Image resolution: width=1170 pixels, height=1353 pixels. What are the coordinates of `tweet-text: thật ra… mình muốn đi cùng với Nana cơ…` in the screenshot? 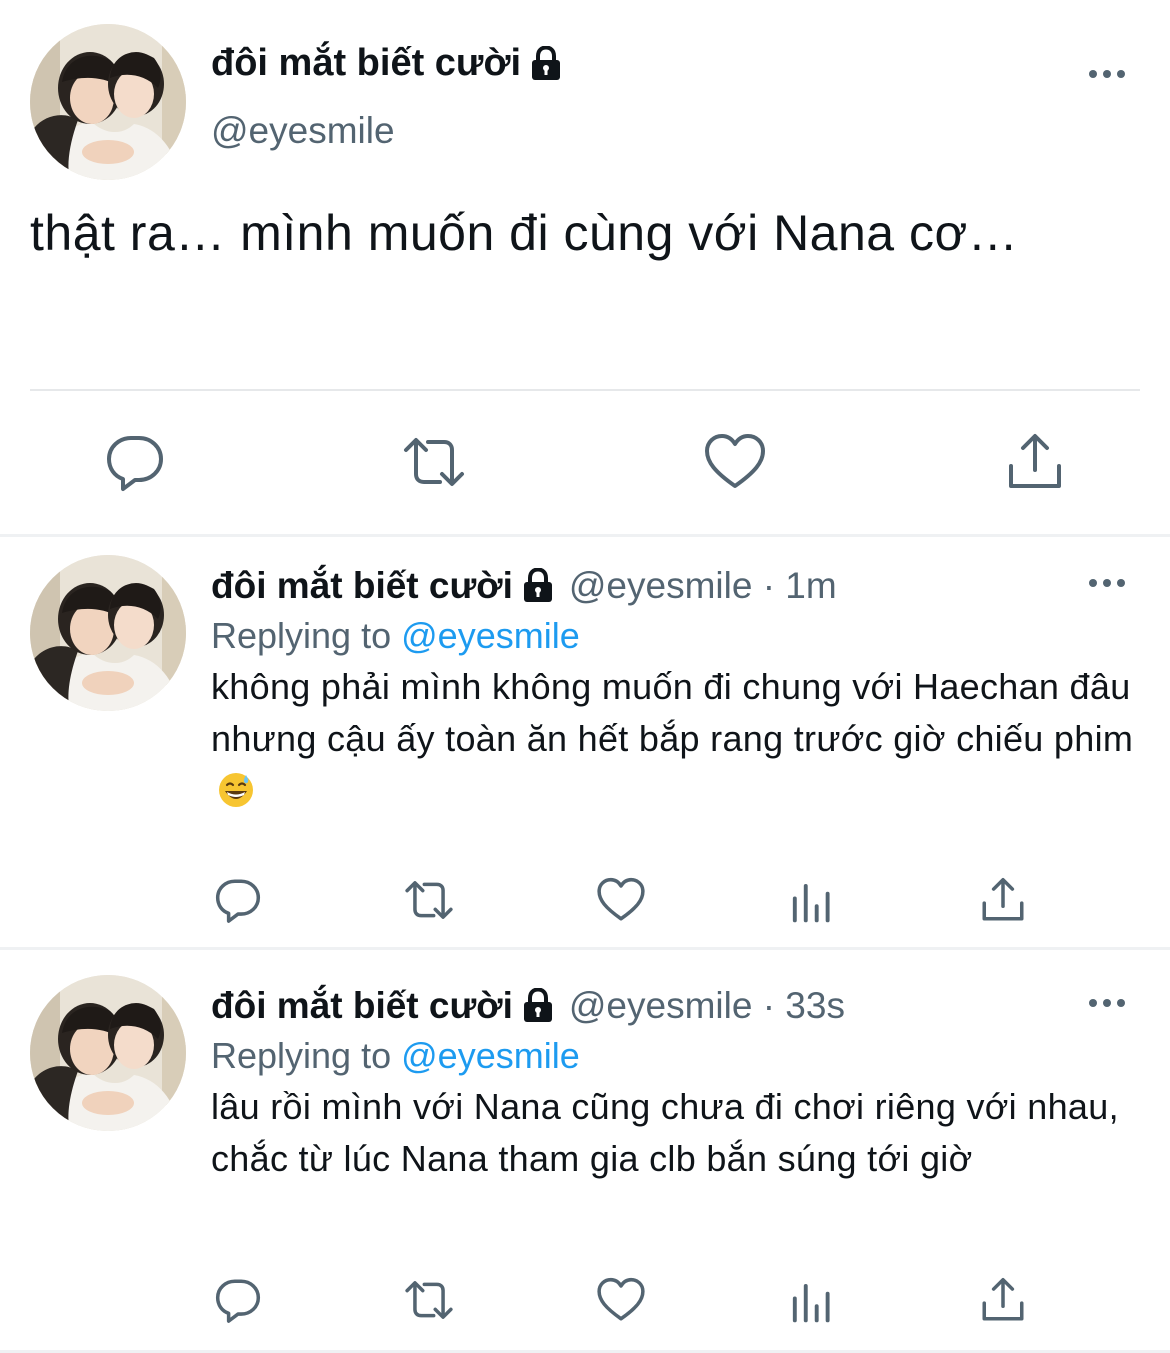 It's located at (524, 233).